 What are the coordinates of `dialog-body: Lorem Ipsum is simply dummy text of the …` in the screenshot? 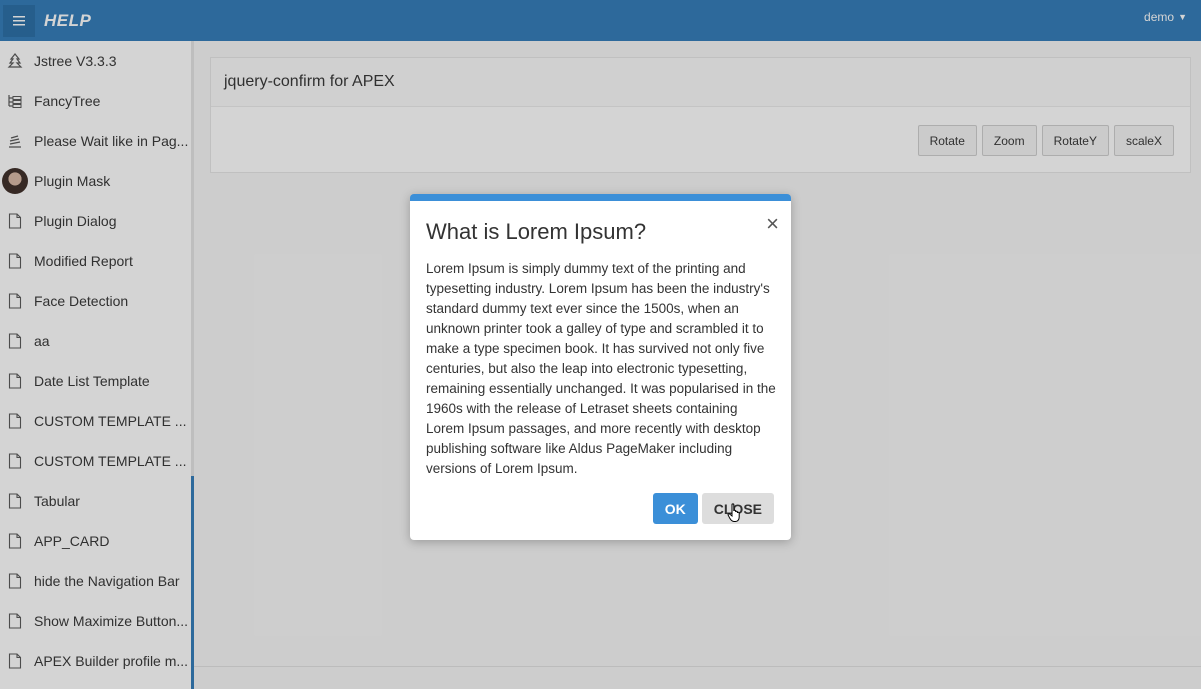 It's located at (601, 368).